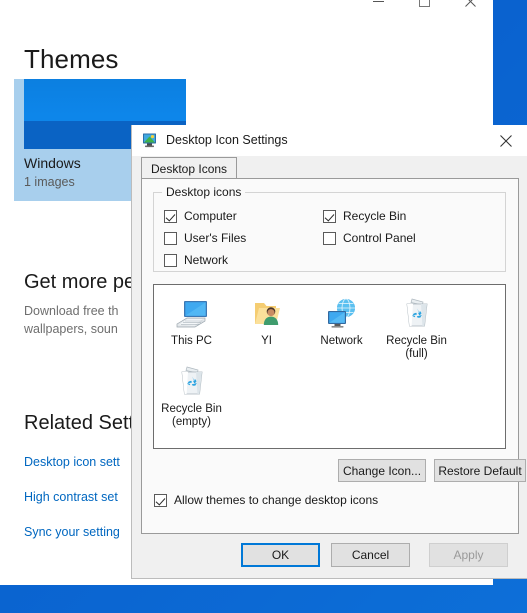 The image size is (527, 613). I want to click on this-pc-icon, so click(191, 314).